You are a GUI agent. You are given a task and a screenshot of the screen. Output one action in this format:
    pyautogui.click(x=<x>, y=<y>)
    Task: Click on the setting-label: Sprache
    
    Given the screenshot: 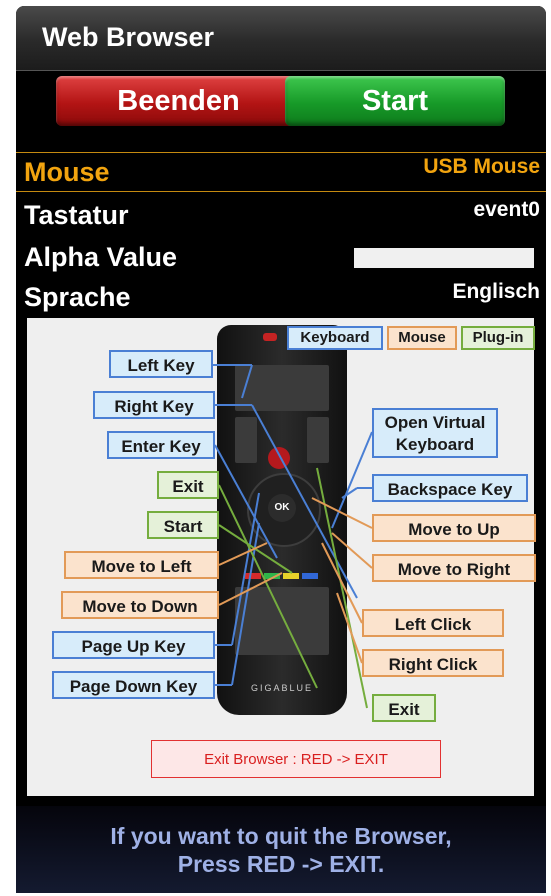 What is the action you would take?
    pyautogui.click(x=77, y=297)
    